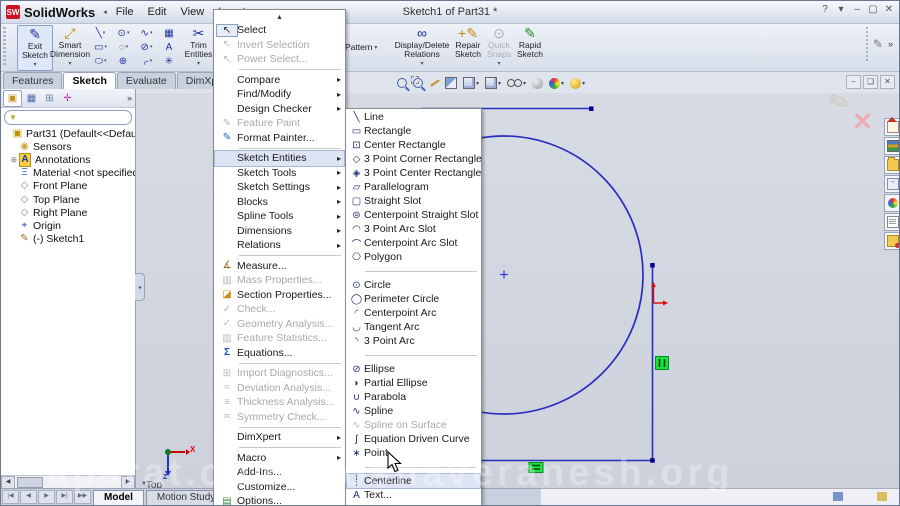 The height and width of the screenshot is (506, 900). What do you see at coordinates (123, 61) in the screenshot?
I see `sketch-tool-button: ⊕` at bounding box center [123, 61].